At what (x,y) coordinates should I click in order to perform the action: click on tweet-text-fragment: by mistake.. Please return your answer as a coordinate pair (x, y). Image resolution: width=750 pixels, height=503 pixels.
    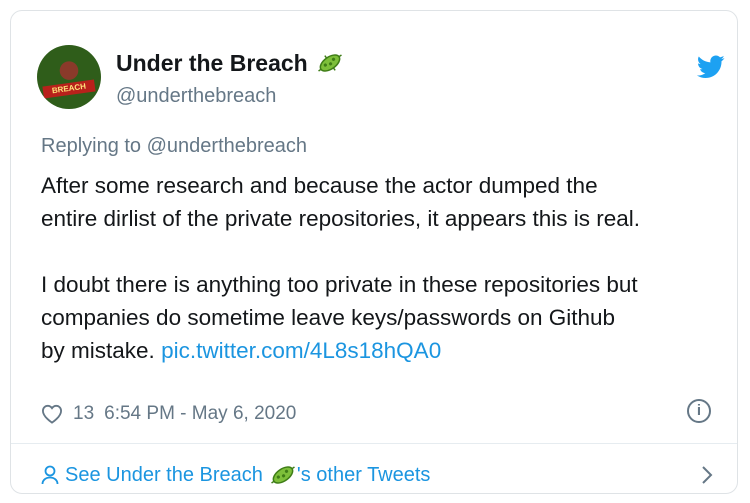
    Looking at the image, I should click on (98, 350).